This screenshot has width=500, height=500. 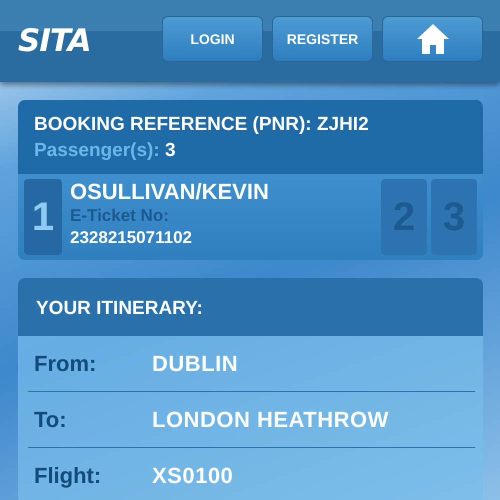 I want to click on home-button, so click(x=432, y=39).